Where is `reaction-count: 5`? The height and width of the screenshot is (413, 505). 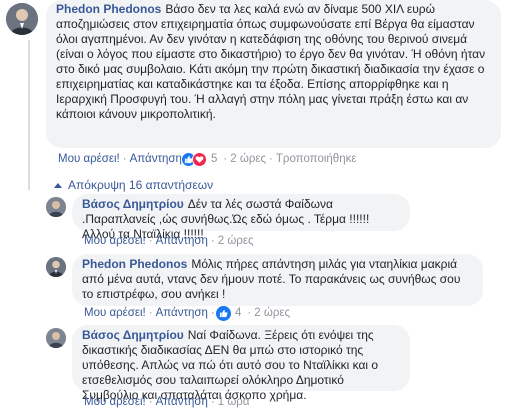
reaction-count: 5 is located at coordinates (214, 159).